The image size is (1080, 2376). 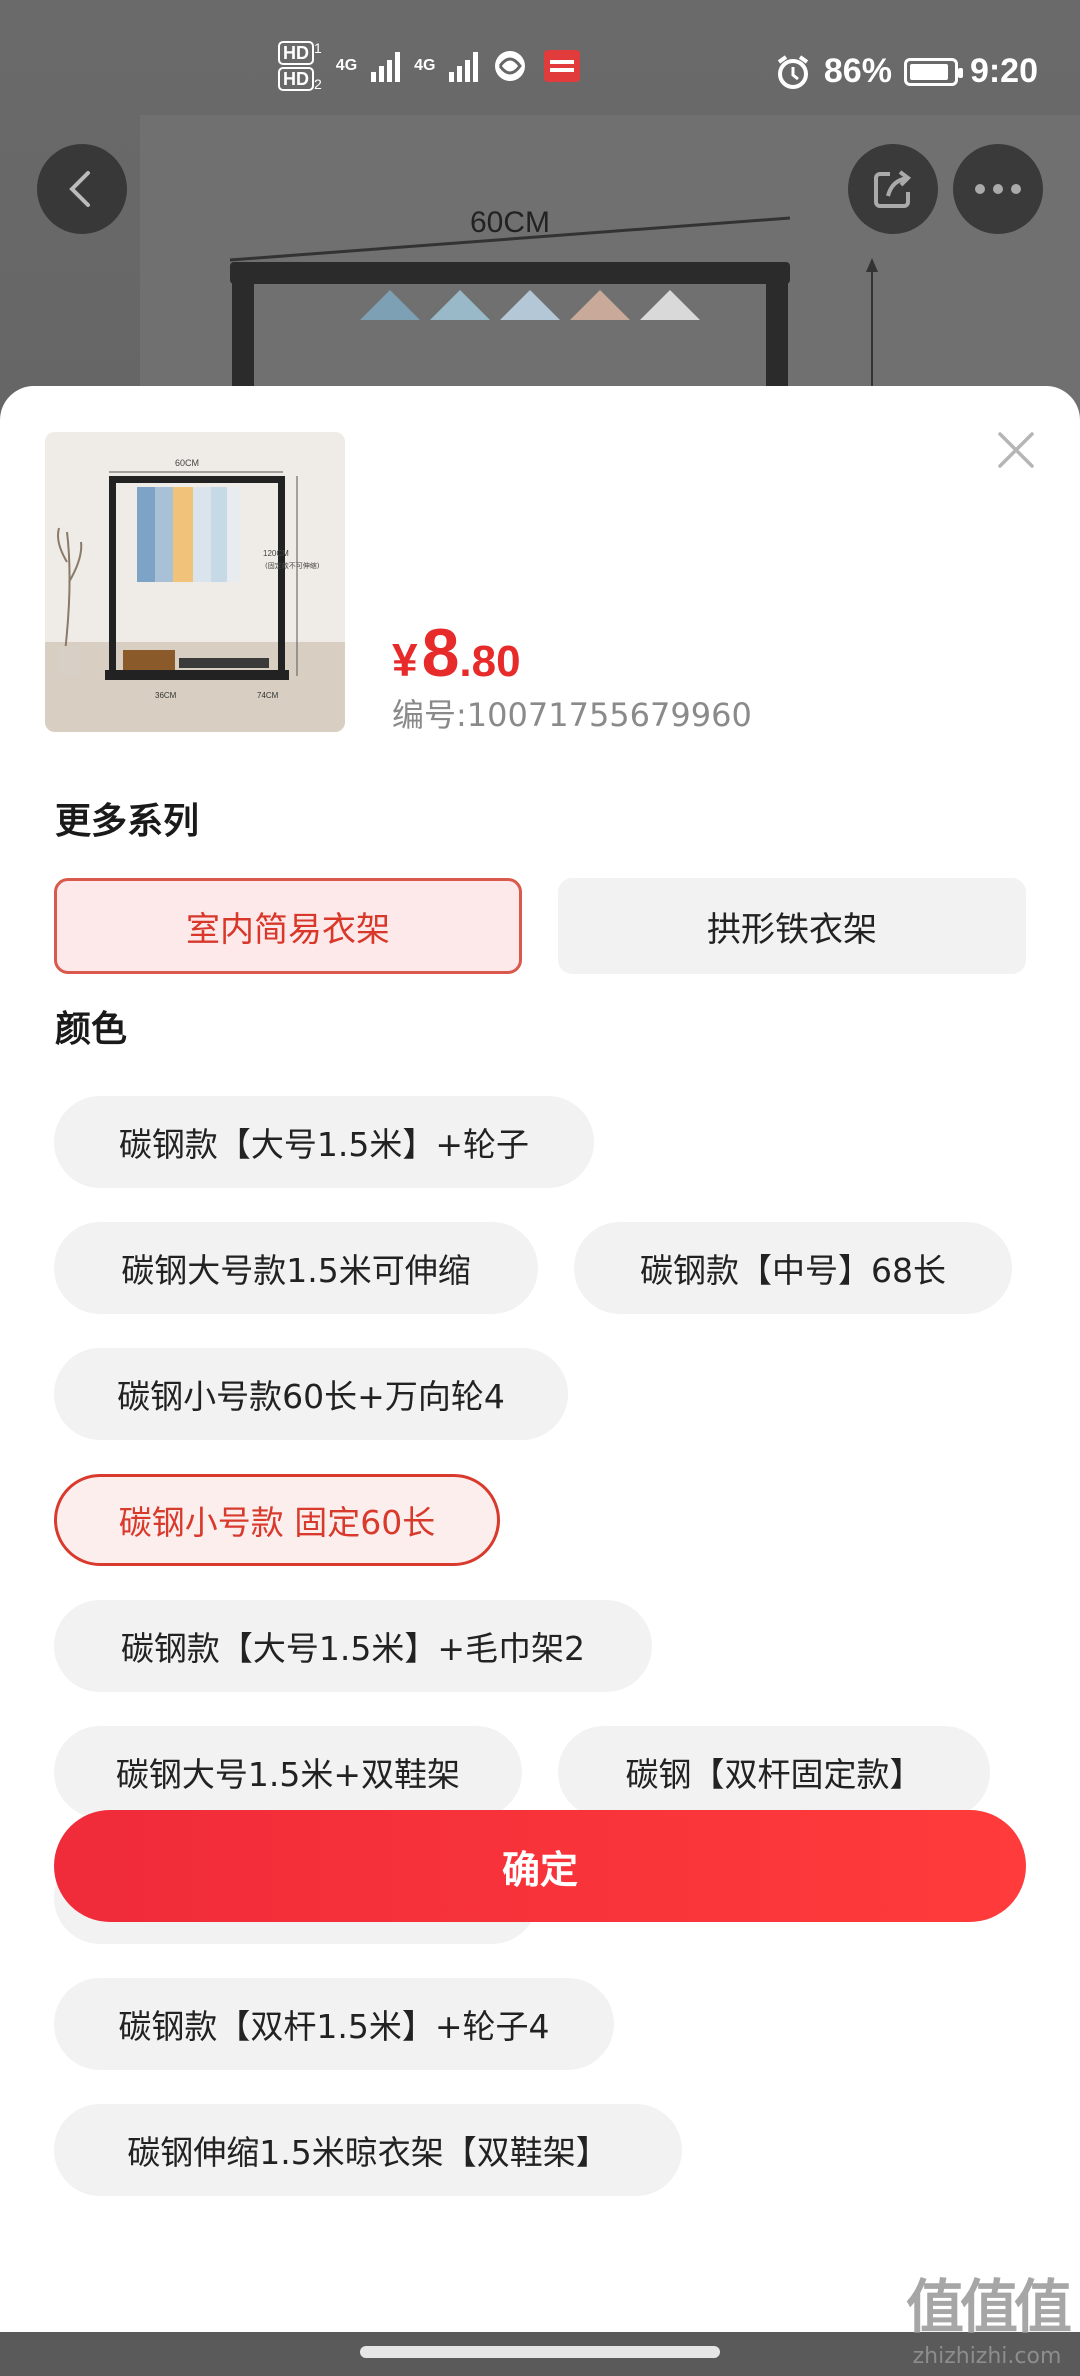 What do you see at coordinates (288, 1772) in the screenshot?
I see `color-option: 碳钢大号1.5米+双鞋架` at bounding box center [288, 1772].